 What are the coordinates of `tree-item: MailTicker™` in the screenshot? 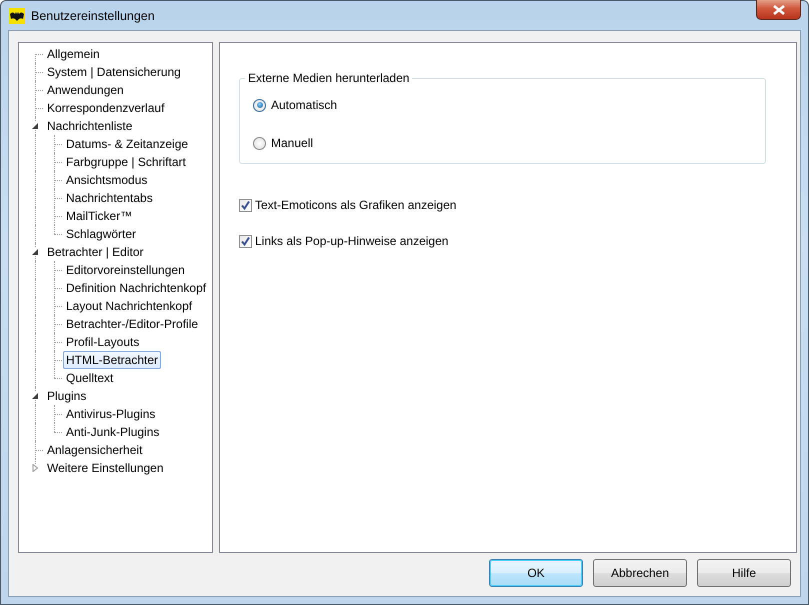 It's located at (99, 216).